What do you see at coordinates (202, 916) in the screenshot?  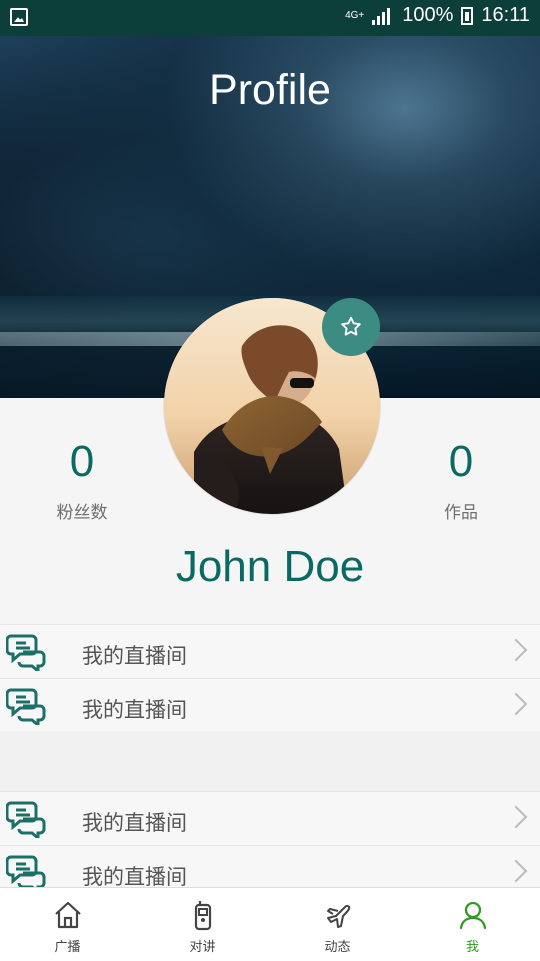 I see `walkie-talkie-icon` at bounding box center [202, 916].